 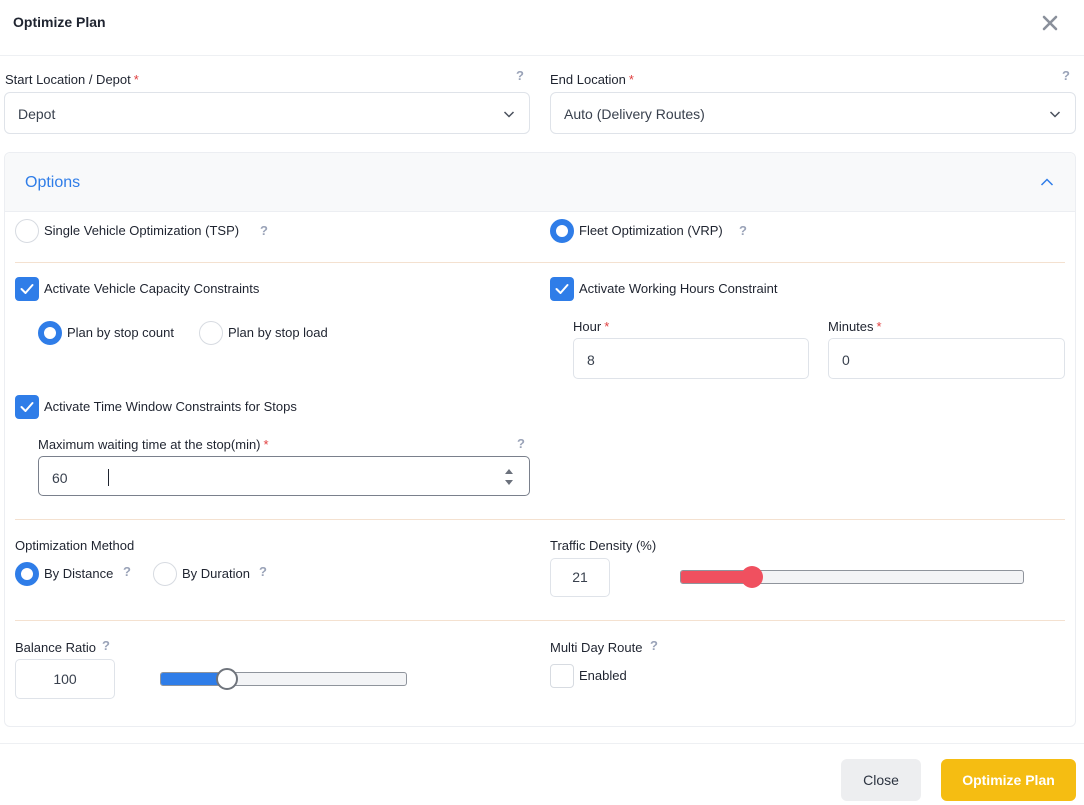 I want to click on tsp-label: Single Vehicle Optimization (TSP), so click(x=142, y=230).